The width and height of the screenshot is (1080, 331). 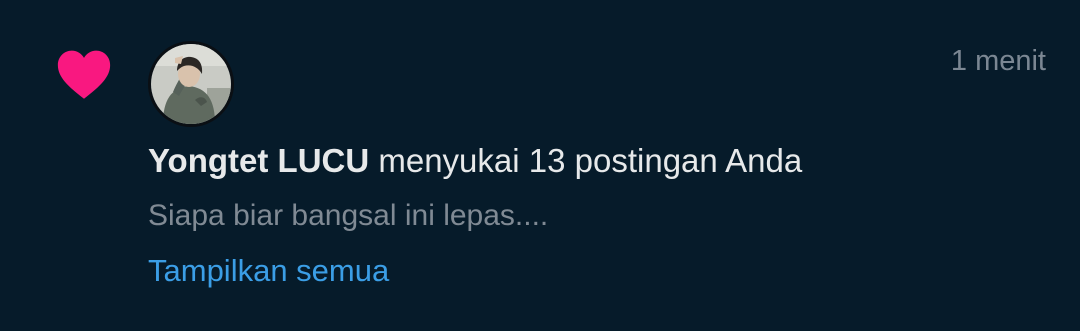 I want to click on username-link: Yongtet LUCU, so click(x=258, y=160).